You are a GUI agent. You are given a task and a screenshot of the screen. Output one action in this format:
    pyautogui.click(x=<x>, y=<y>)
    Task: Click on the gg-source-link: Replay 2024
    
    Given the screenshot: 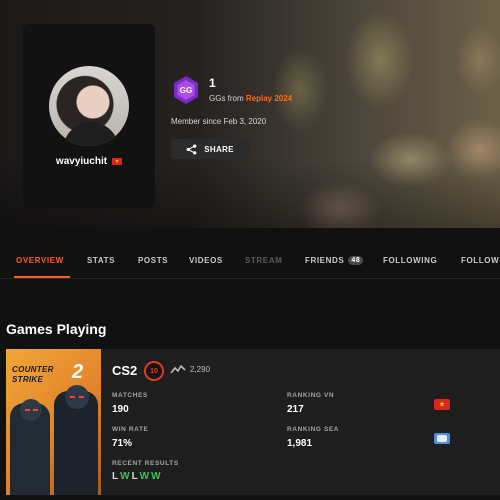 What is the action you would take?
    pyautogui.click(x=269, y=98)
    